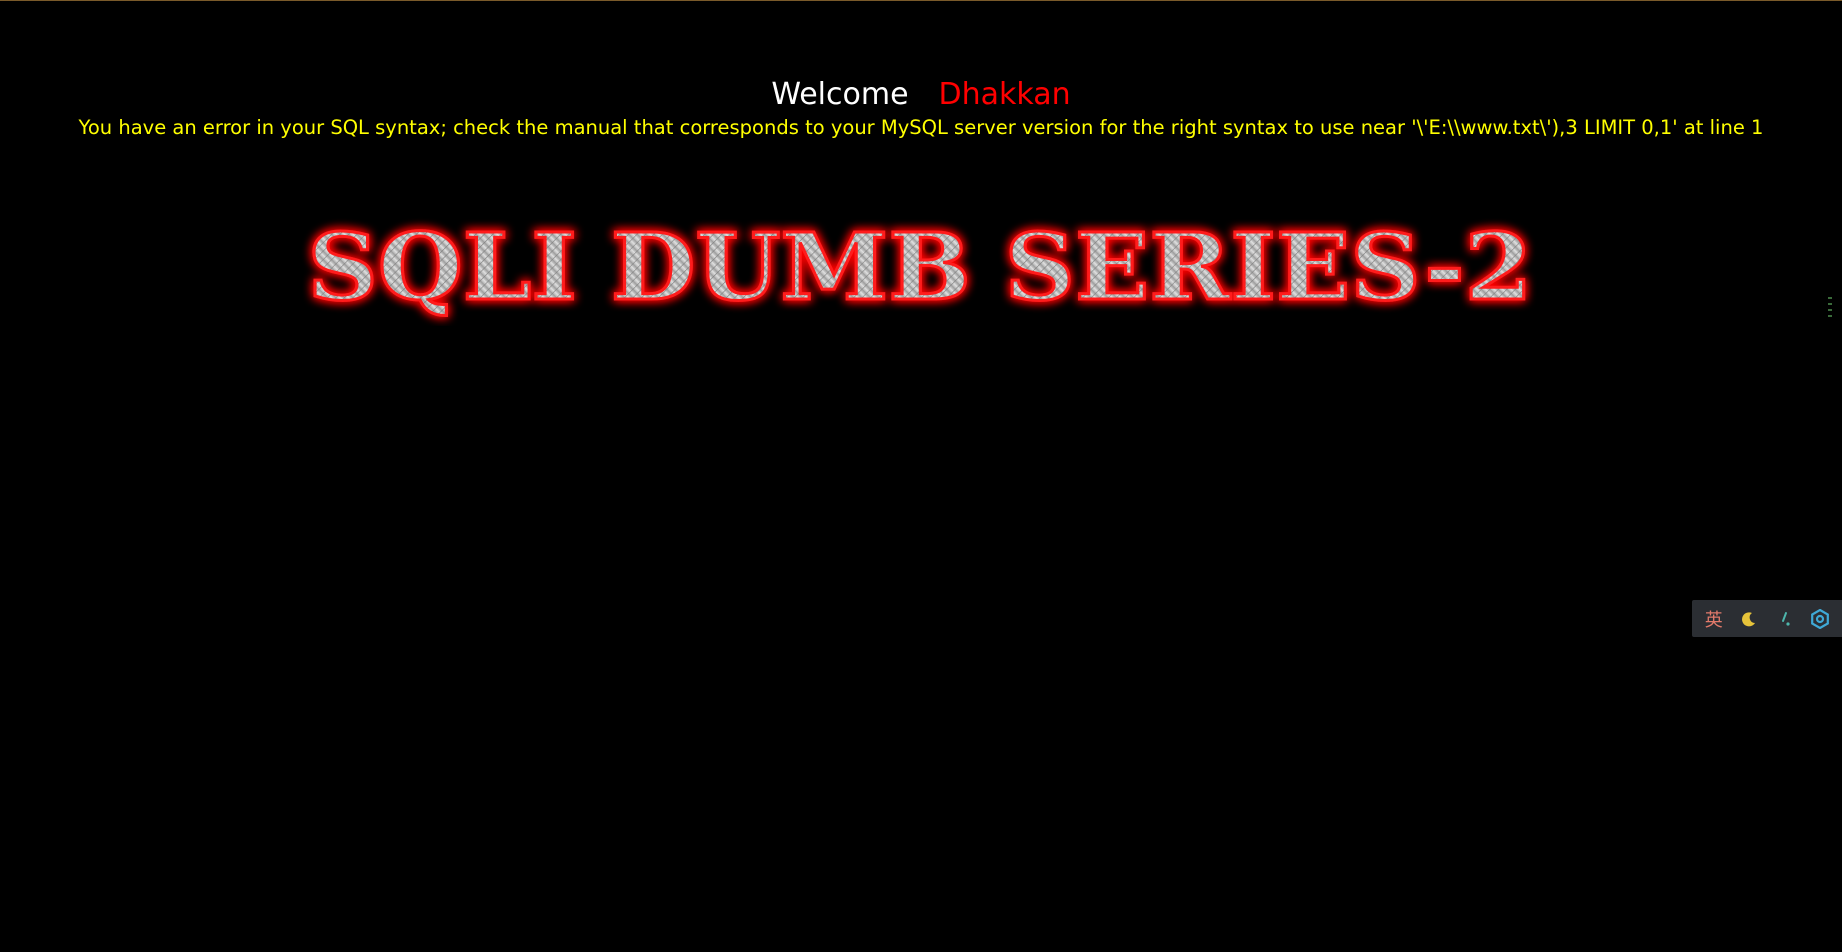 The height and width of the screenshot is (952, 1842). I want to click on user-name: Dhakkan, so click(1004, 94).